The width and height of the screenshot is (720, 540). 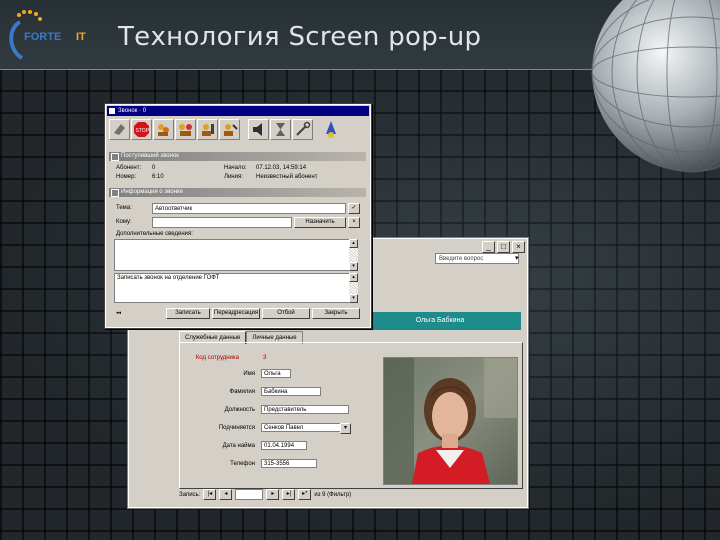 What do you see at coordinates (450, 421) in the screenshot?
I see `employee-photo` at bounding box center [450, 421].